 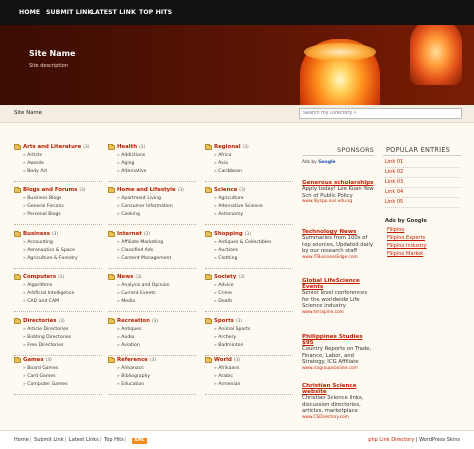 I want to click on category-title: Games, so click(x=33, y=360).